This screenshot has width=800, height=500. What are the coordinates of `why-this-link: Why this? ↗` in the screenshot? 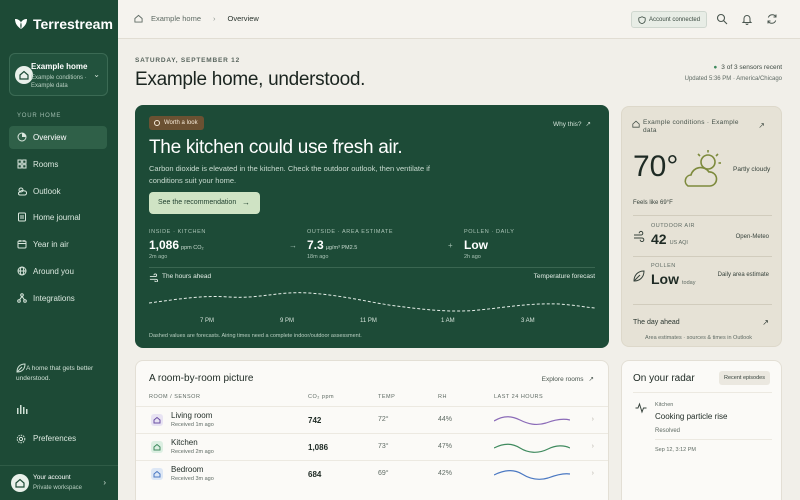 It's located at (572, 124).